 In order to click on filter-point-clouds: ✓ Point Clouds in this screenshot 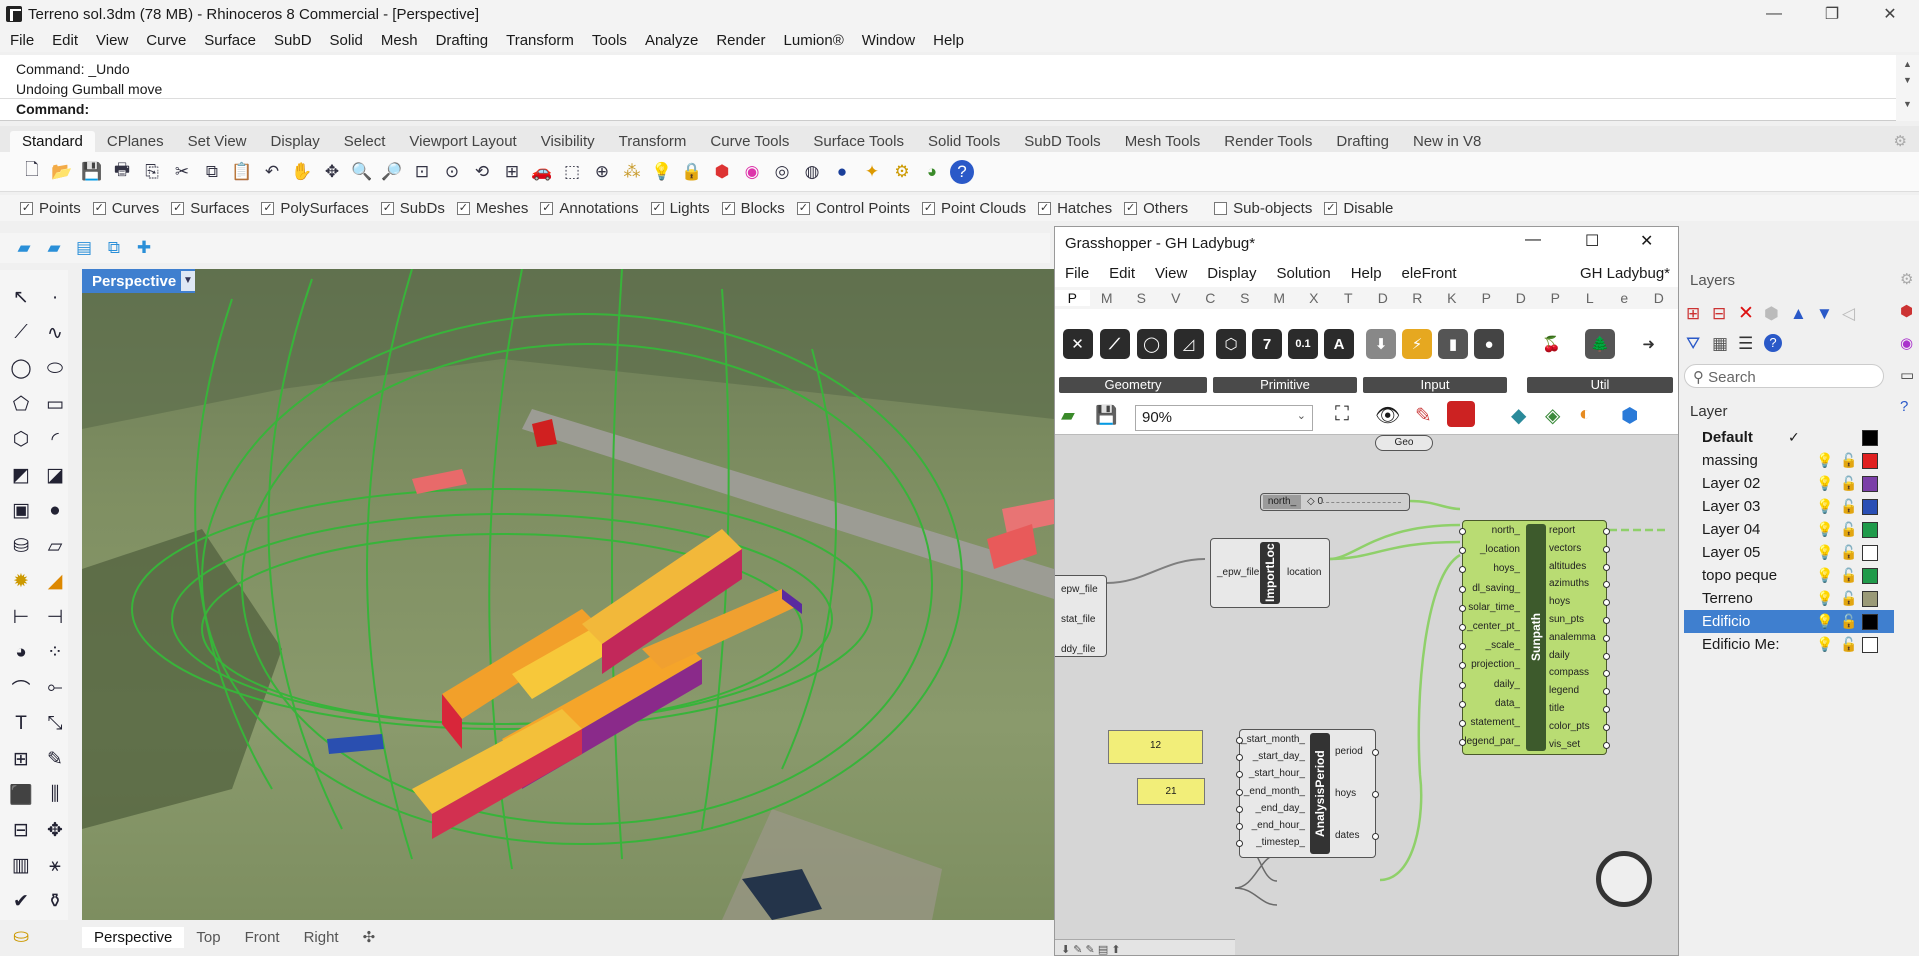, I will do `click(974, 208)`.